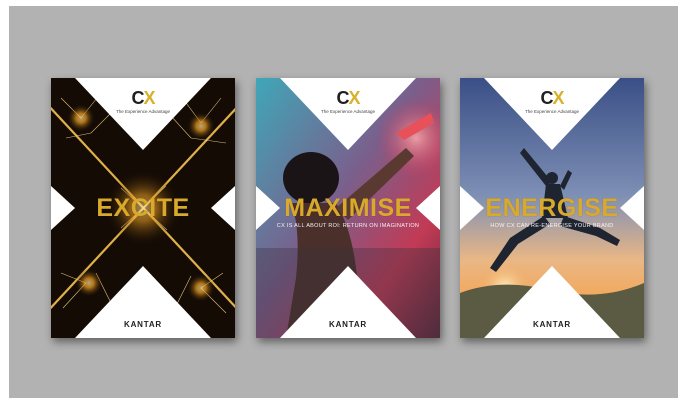 This screenshot has width=686, height=403. I want to click on cover-headline: EXCITE, so click(143, 208).